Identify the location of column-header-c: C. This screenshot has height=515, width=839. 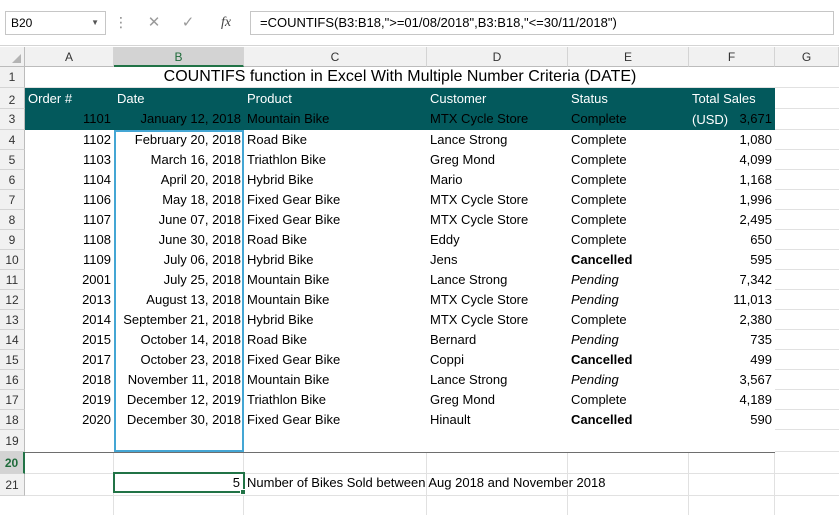
(335, 57).